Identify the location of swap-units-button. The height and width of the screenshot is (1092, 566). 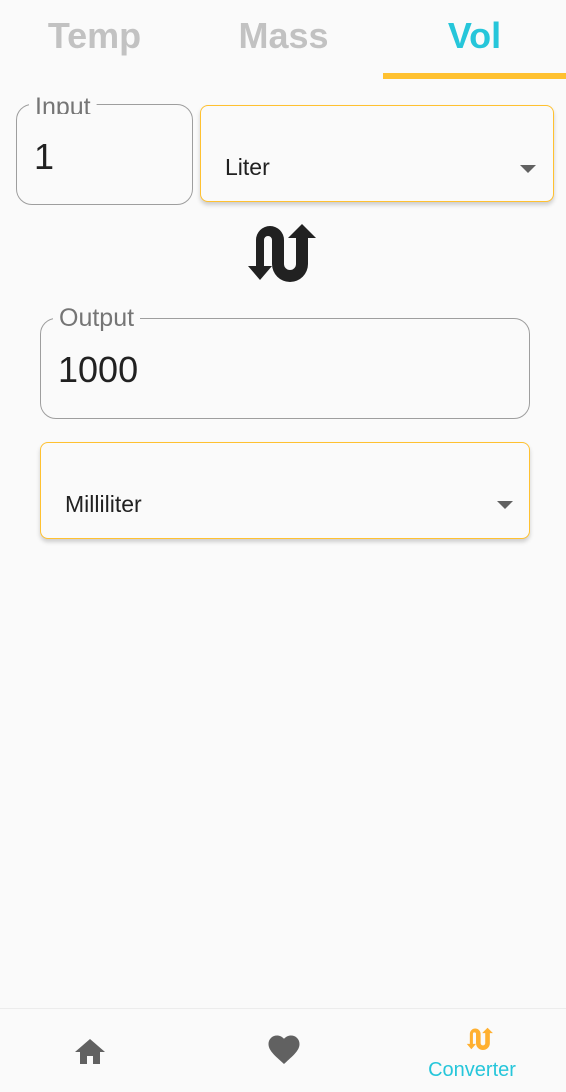
(285, 252).